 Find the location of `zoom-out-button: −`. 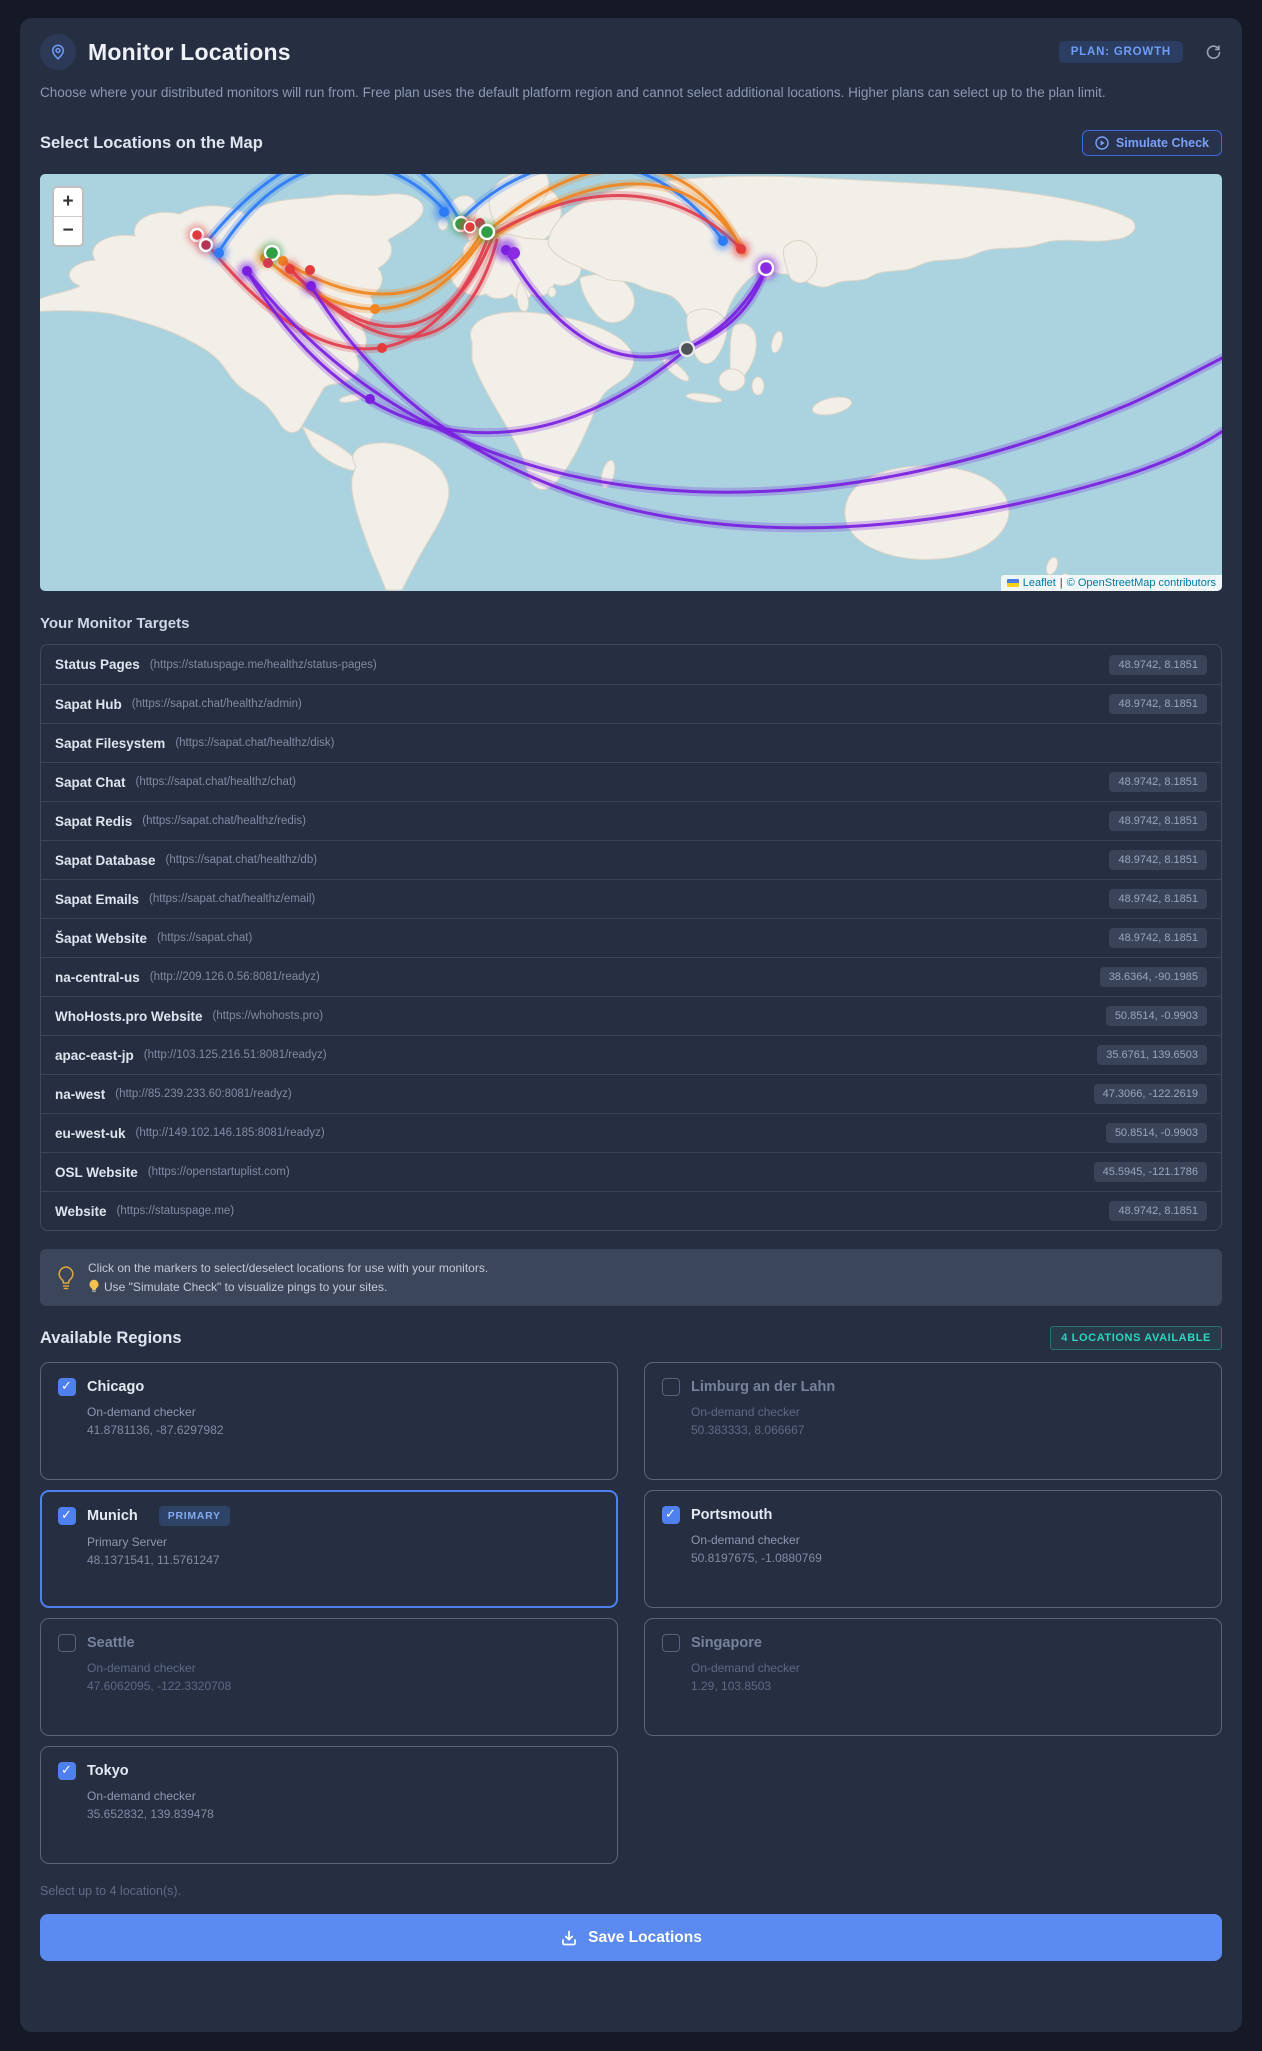

zoom-out-button: − is located at coordinates (68, 230).